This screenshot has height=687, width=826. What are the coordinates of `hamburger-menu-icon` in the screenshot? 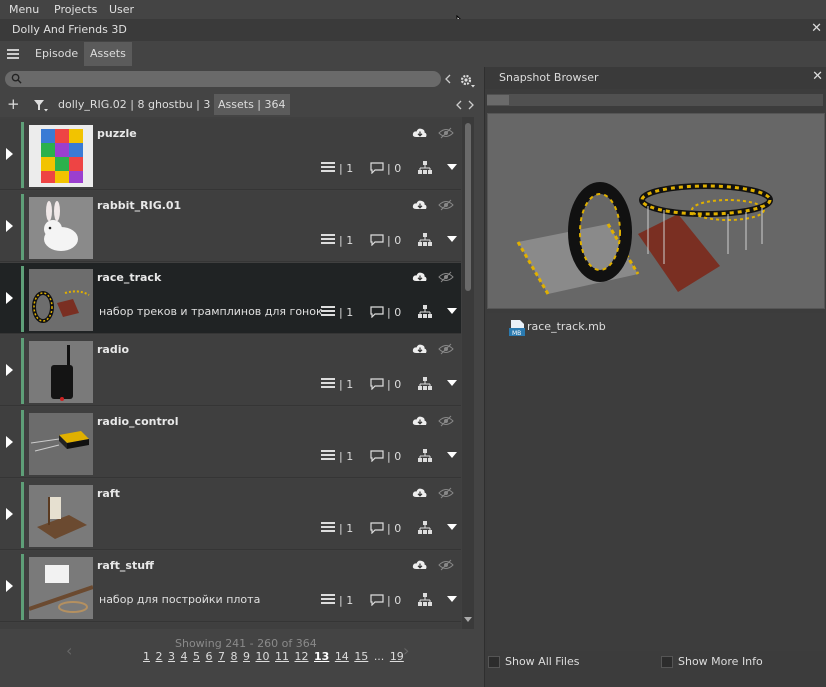 It's located at (13, 54).